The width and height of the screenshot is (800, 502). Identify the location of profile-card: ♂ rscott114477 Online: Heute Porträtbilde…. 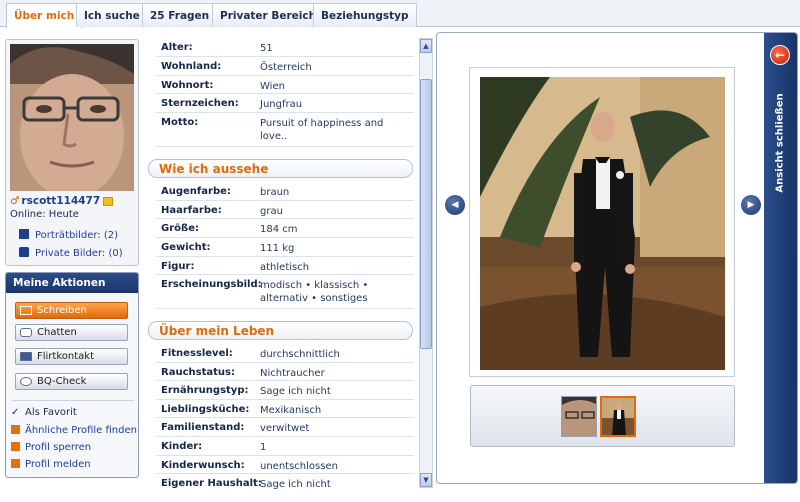
(72, 152).